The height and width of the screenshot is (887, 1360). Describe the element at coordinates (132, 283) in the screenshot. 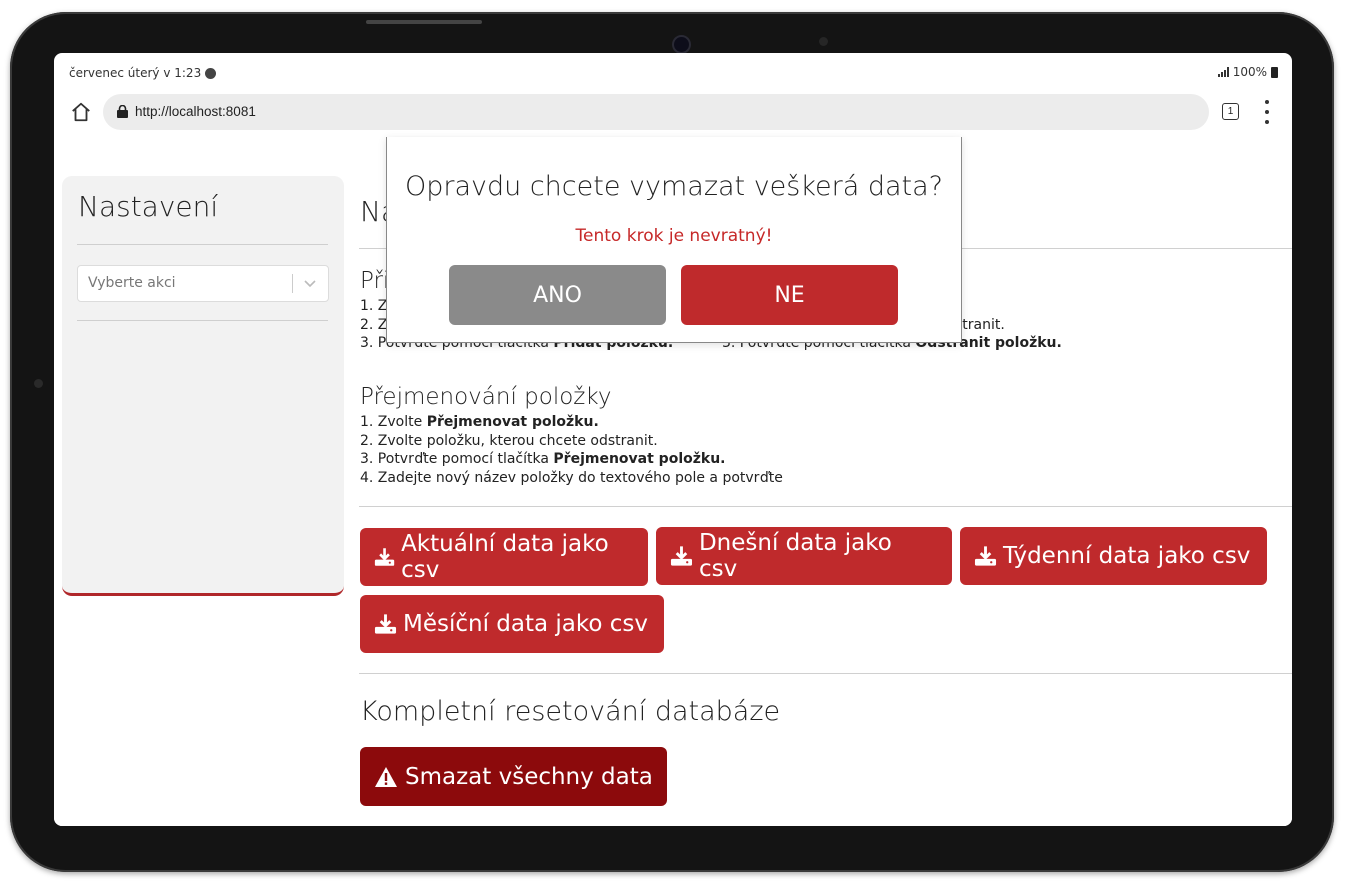

I see `select-placeholder: Vyberte akci` at that location.